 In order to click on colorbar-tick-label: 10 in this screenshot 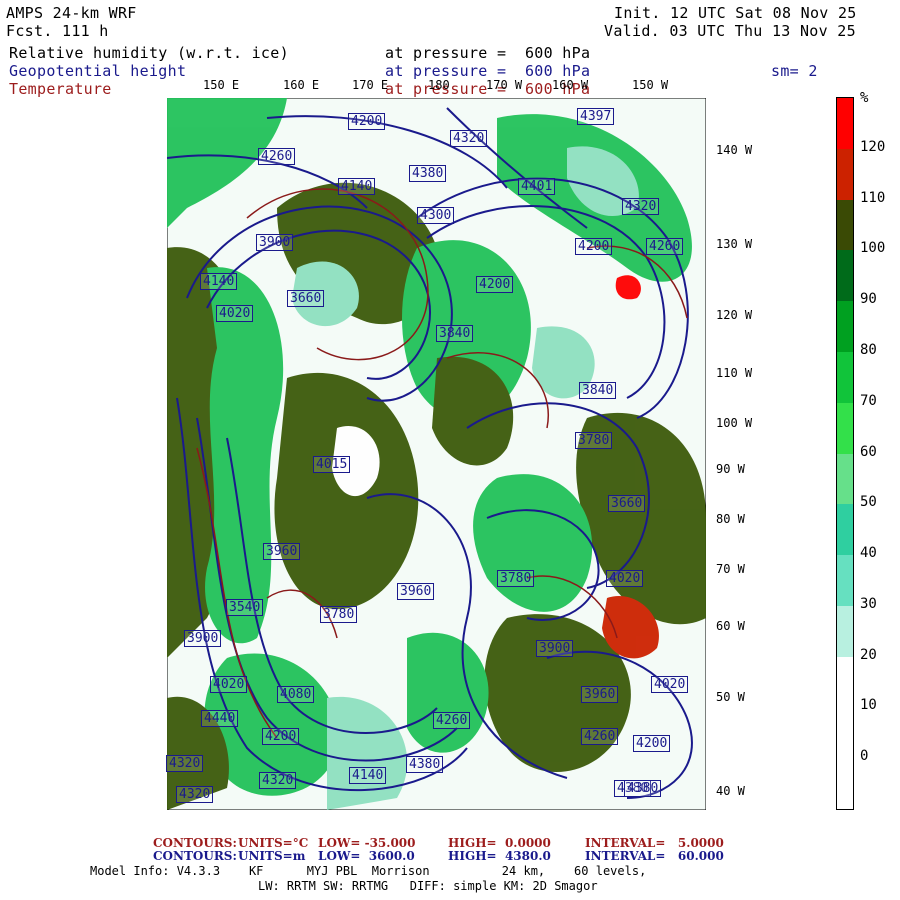, I will do `click(868, 705)`.